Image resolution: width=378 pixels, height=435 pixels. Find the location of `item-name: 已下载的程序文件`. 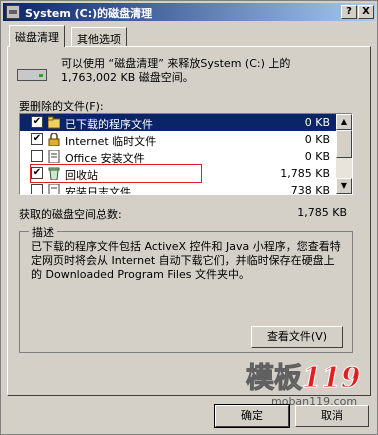

item-name: 已下载的程序文件 is located at coordinates (109, 124).